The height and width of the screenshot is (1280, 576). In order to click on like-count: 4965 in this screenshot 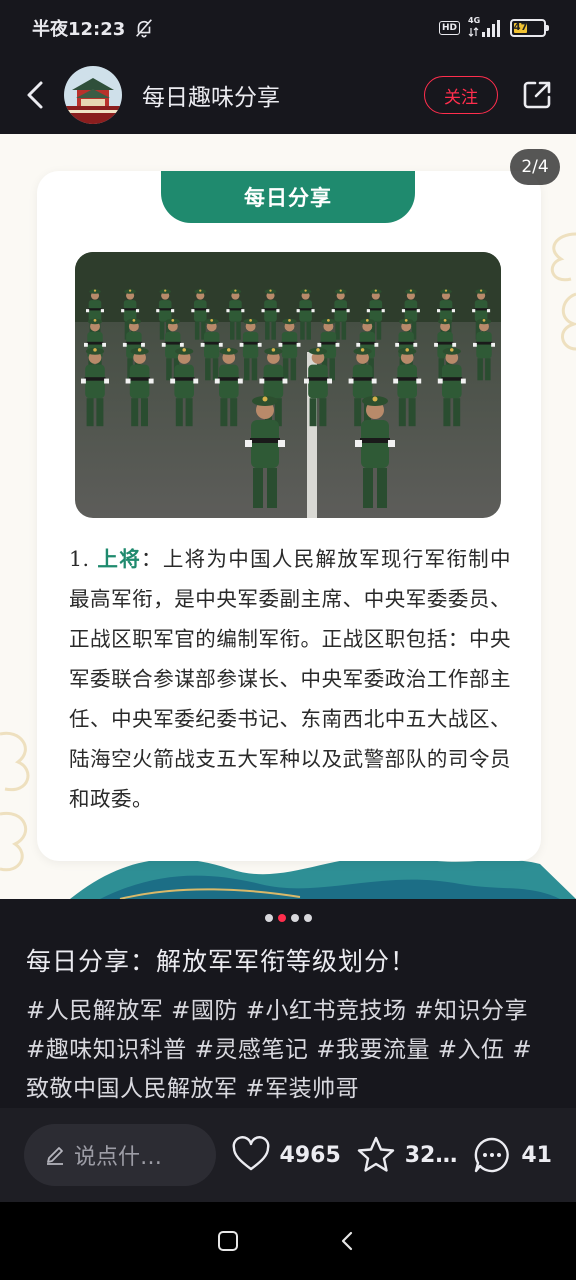, I will do `click(310, 1155)`.